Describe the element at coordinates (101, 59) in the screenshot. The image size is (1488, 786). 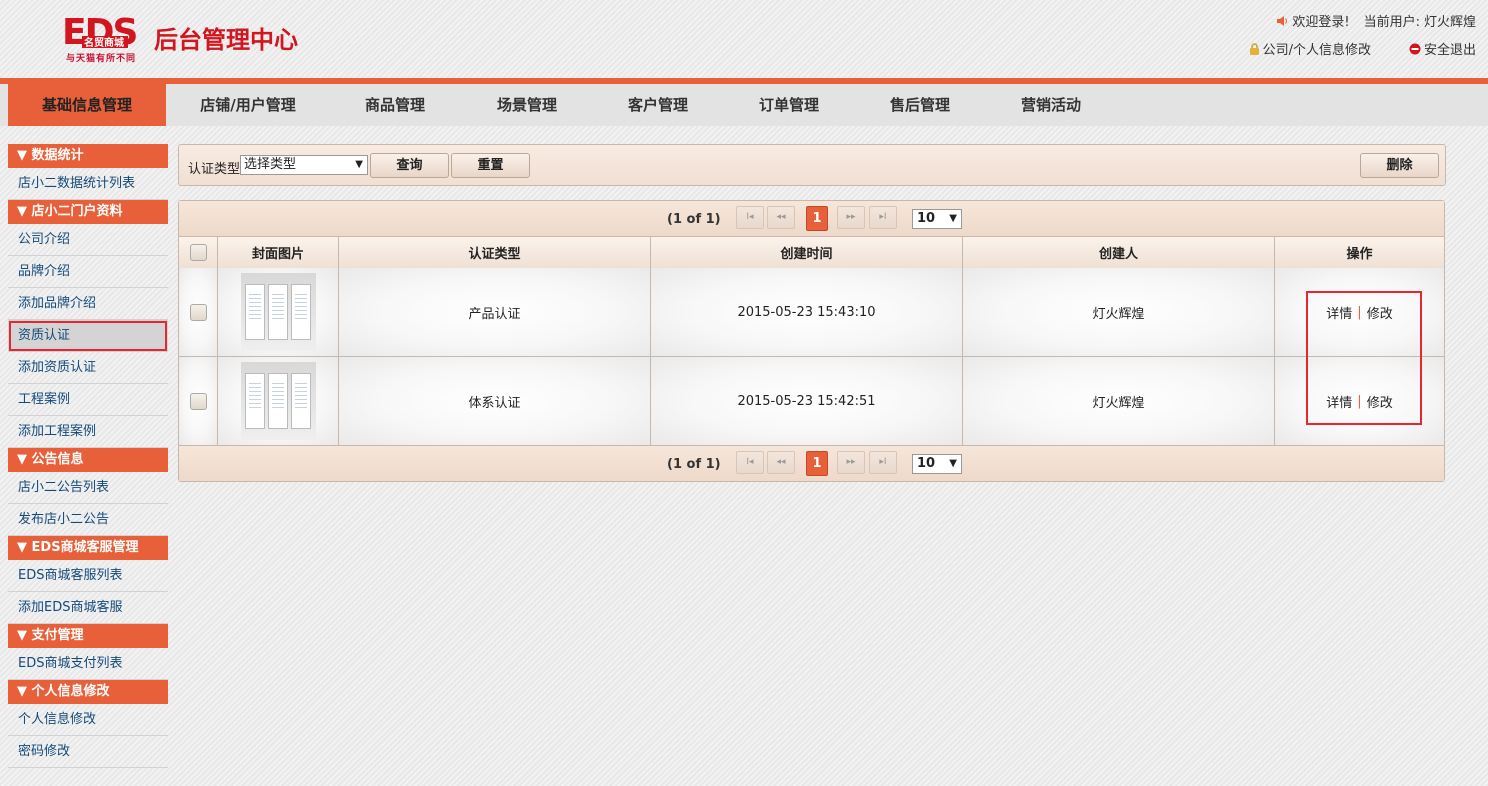
I see `logo-tagline: 与天猫有所不同` at that location.